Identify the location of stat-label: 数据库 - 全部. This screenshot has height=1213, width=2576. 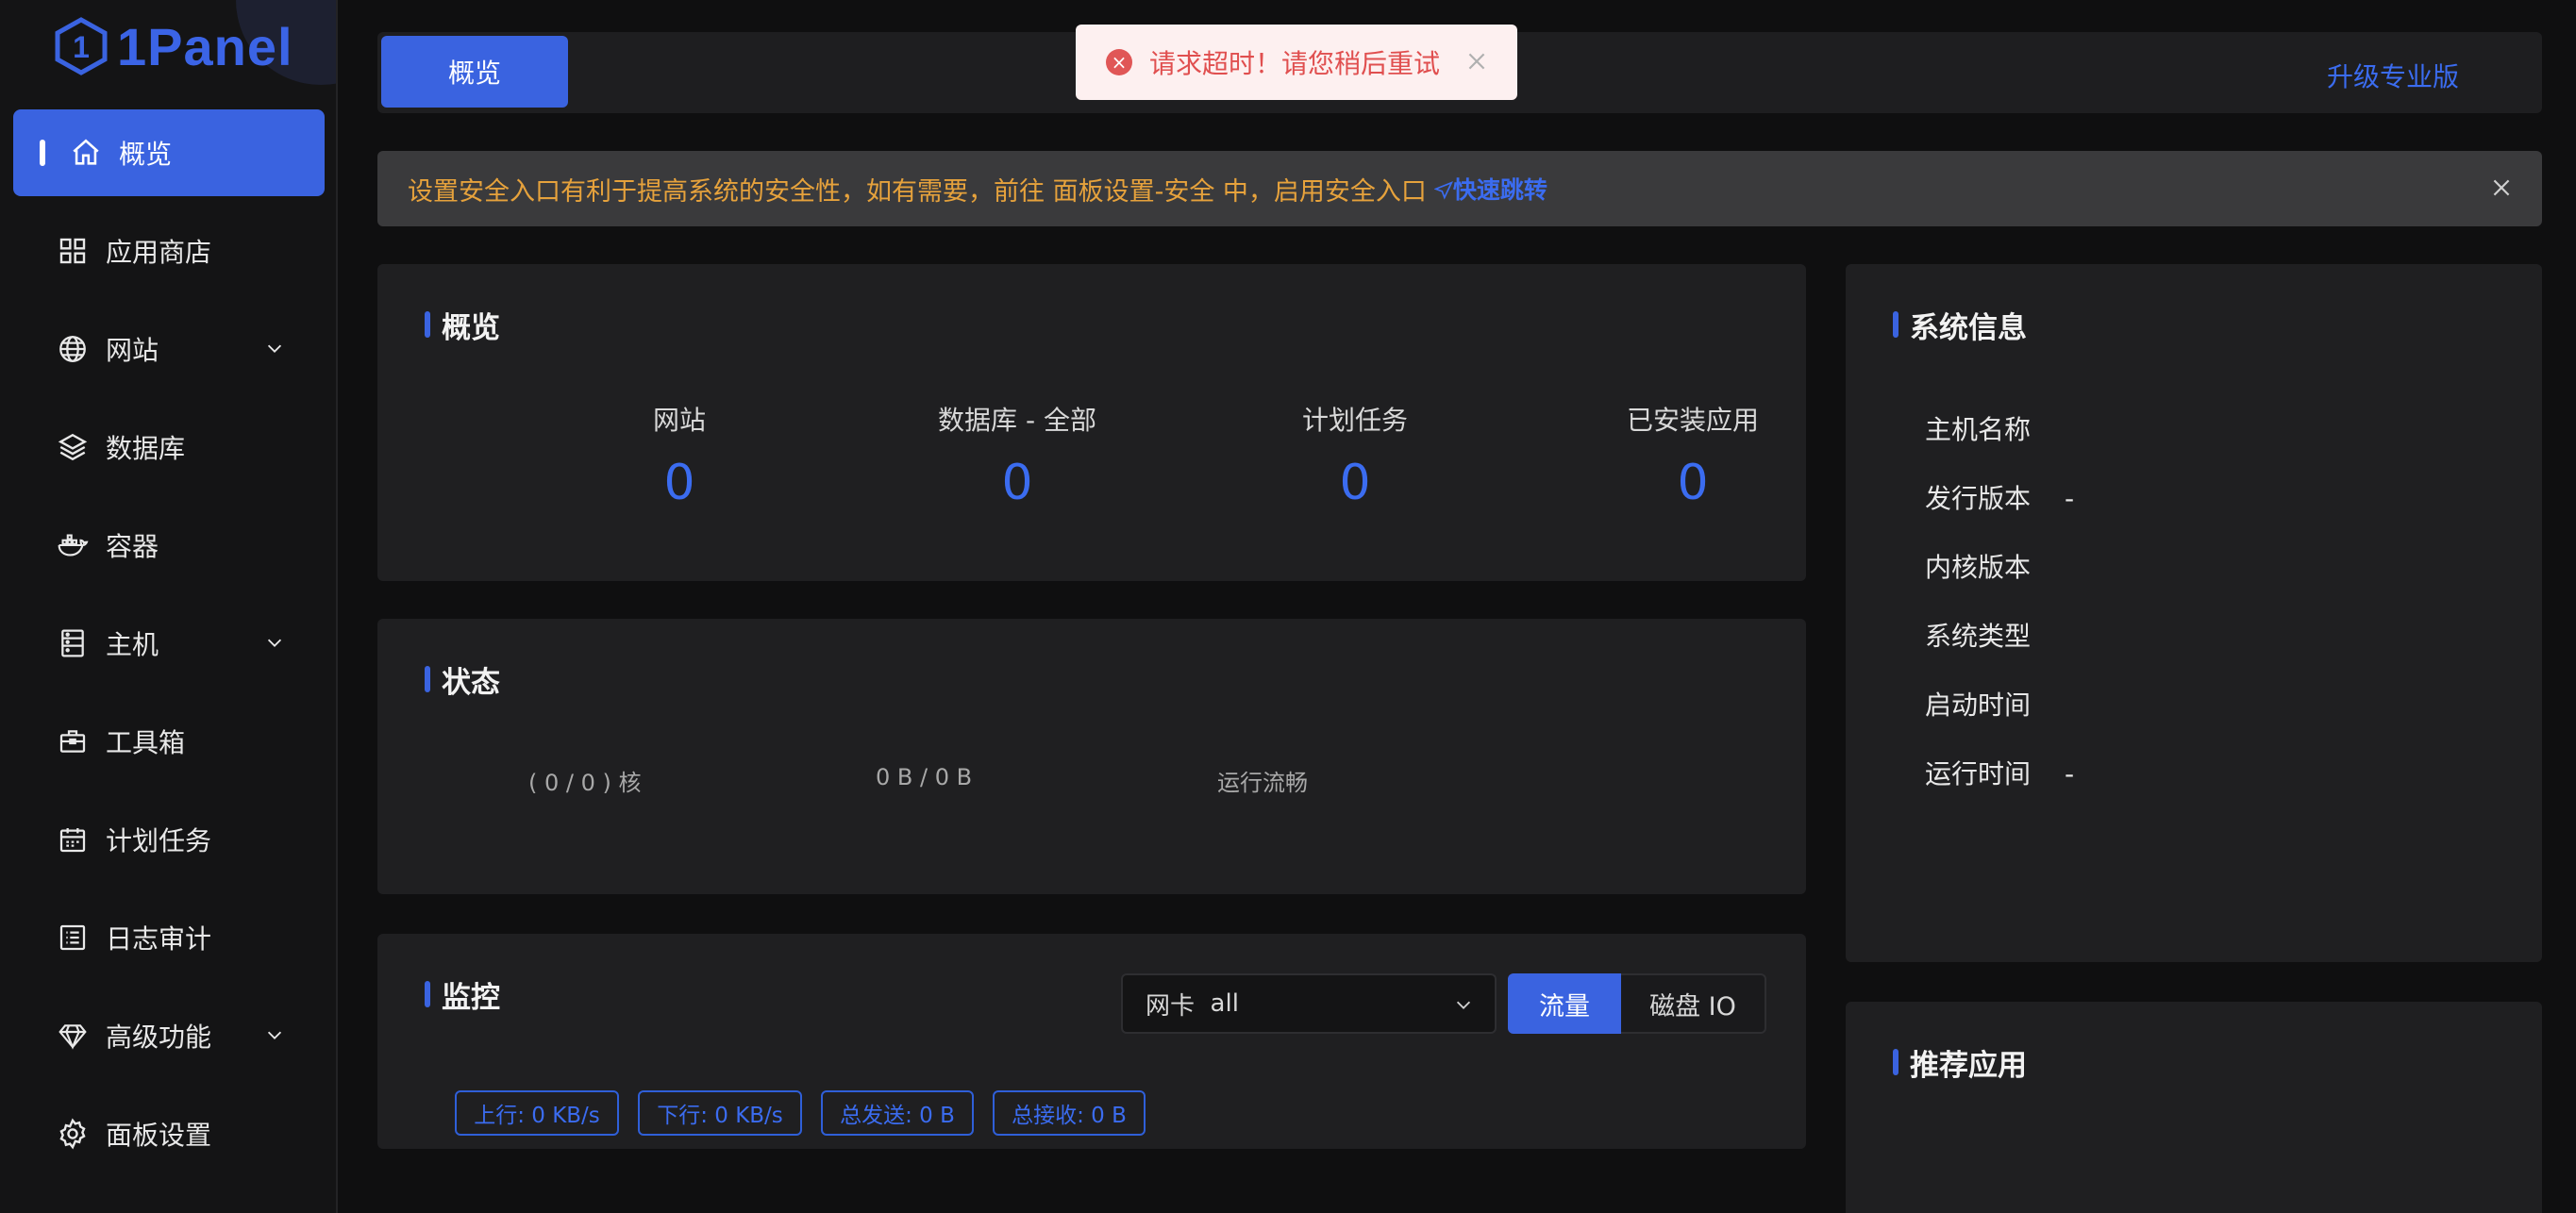
(1017, 421).